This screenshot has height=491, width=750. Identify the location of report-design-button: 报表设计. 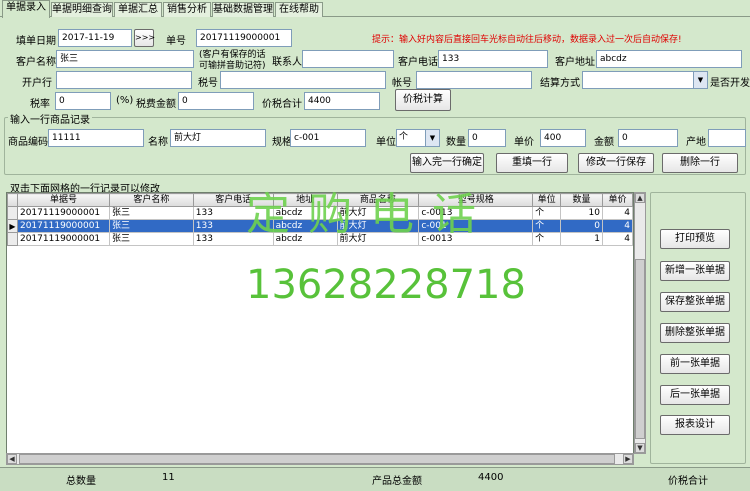
(695, 425).